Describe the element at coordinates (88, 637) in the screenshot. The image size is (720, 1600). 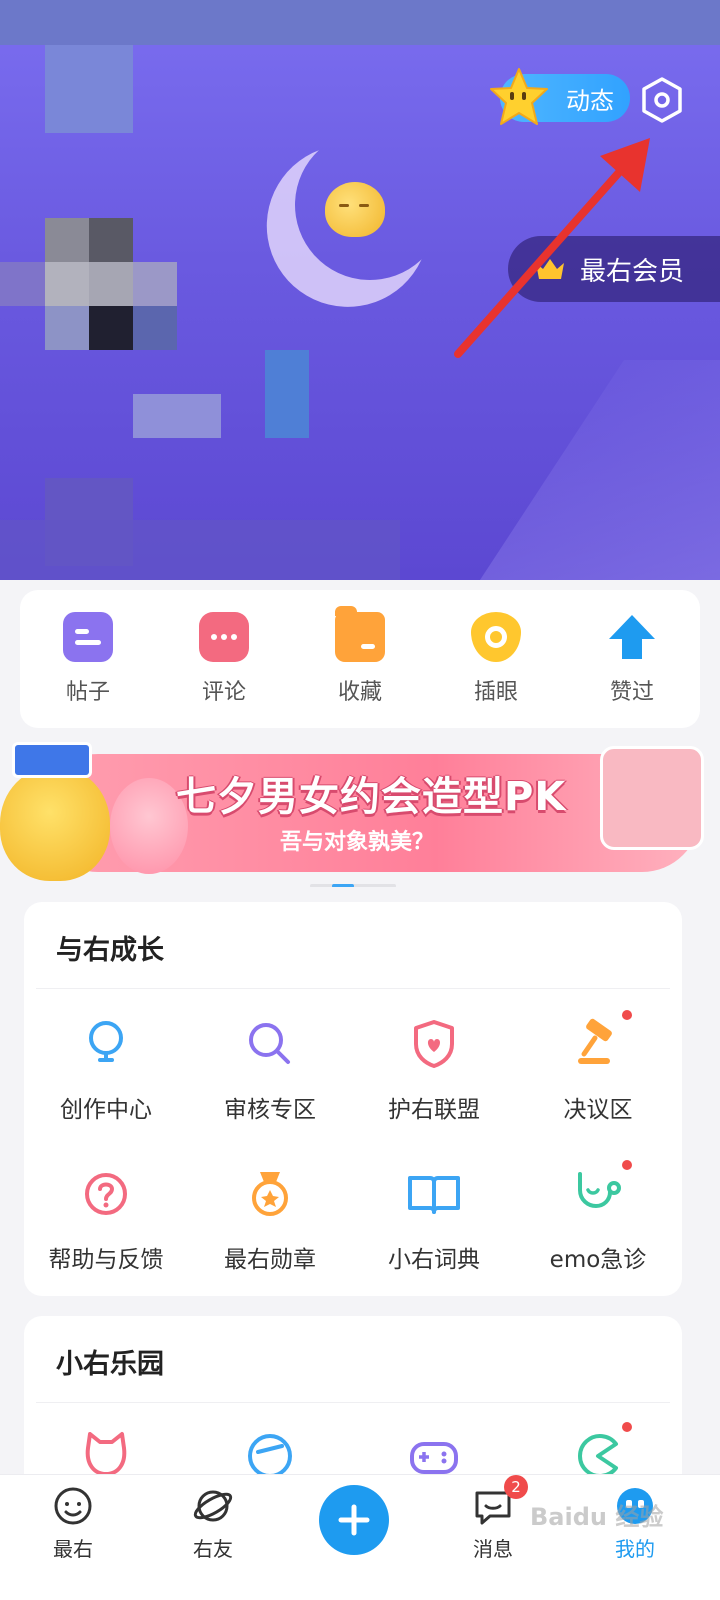
I see `post-icon` at that location.